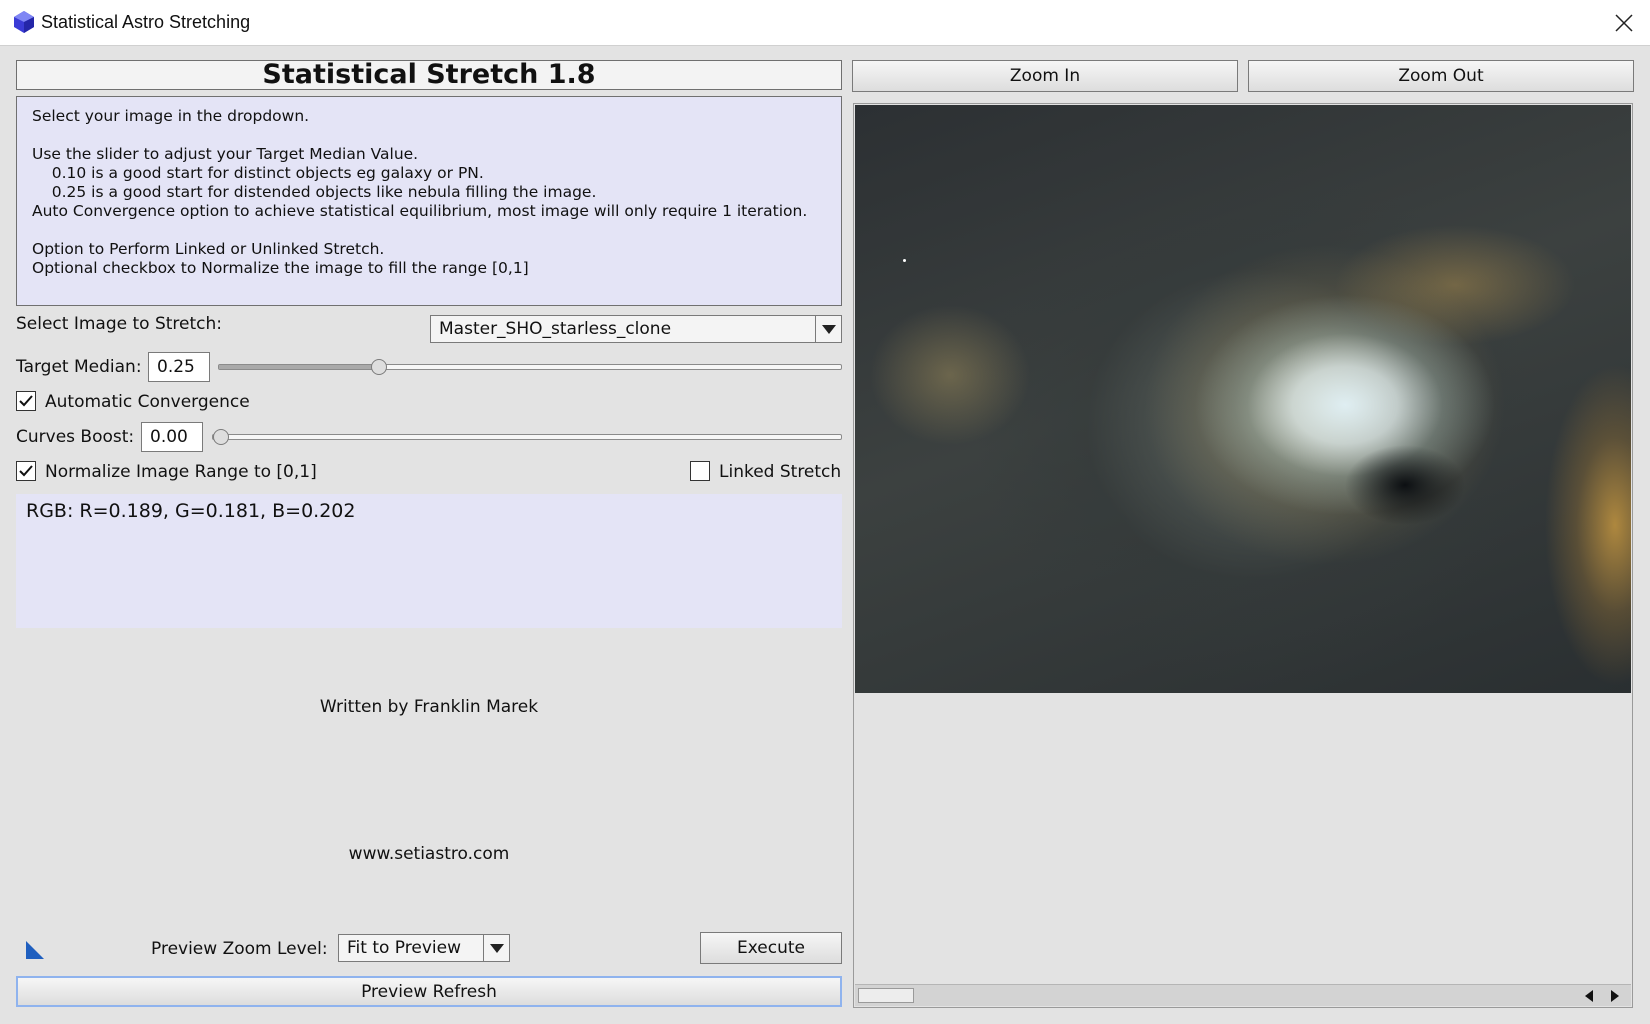  What do you see at coordinates (221, 437) in the screenshot?
I see `curves-boost-slider-handle` at bounding box center [221, 437].